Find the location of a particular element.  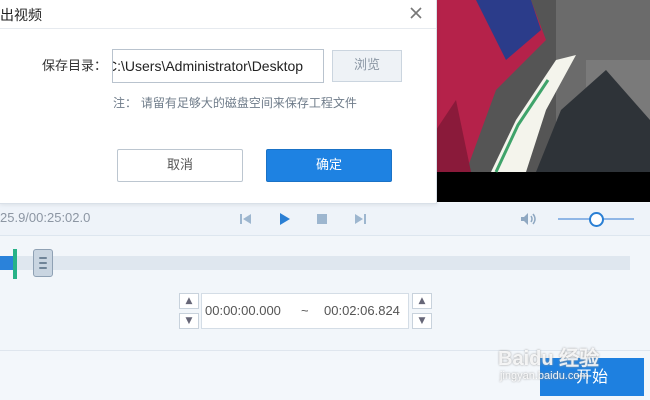

close-icon is located at coordinates (416, 13).